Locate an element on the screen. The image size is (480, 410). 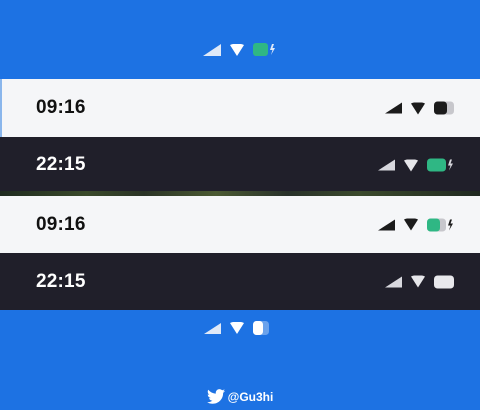
twitter-bird-icon is located at coordinates (217, 396).